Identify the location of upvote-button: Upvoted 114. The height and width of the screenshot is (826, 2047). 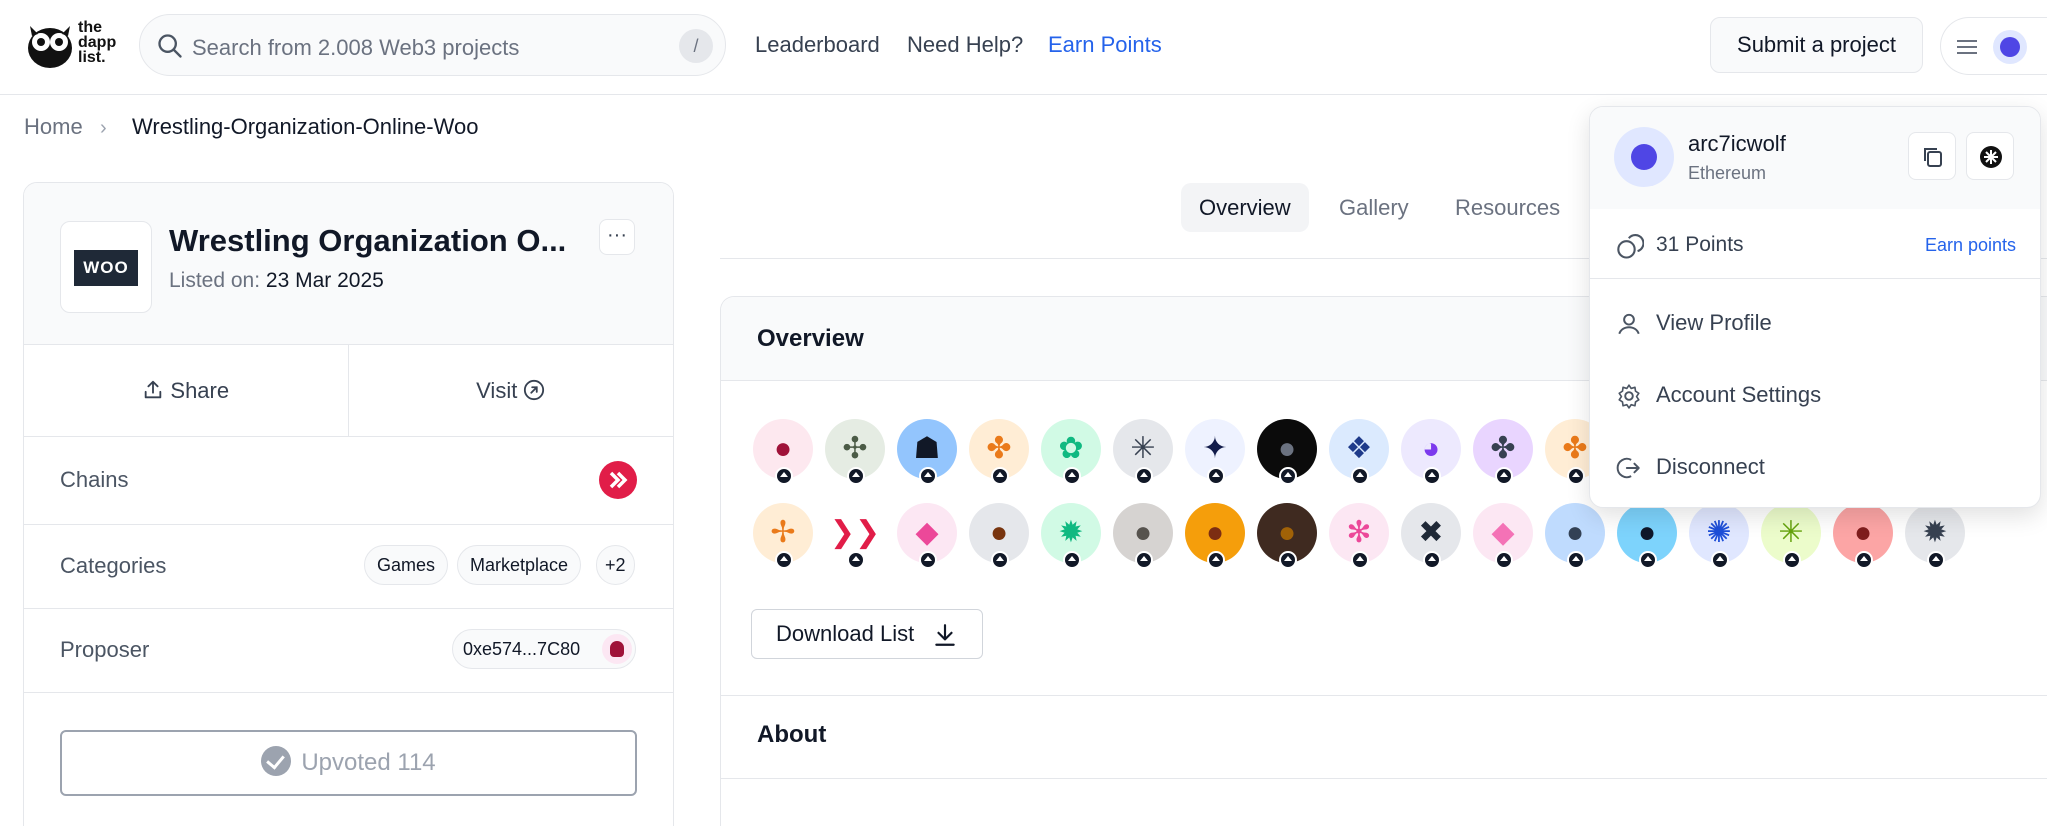
(348, 763).